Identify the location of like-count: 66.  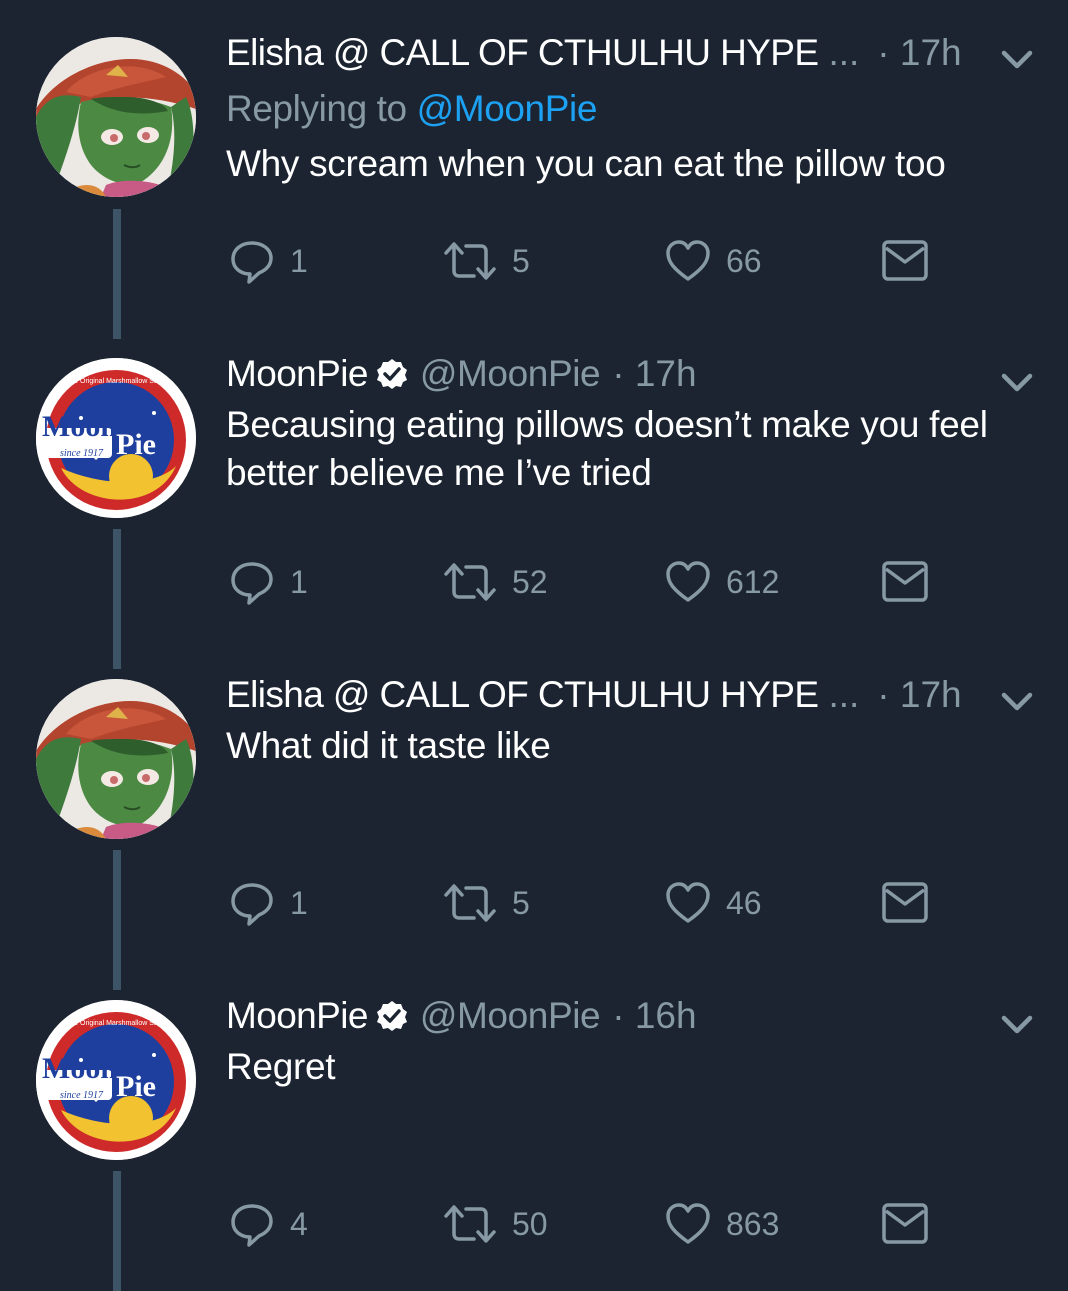
(744, 260).